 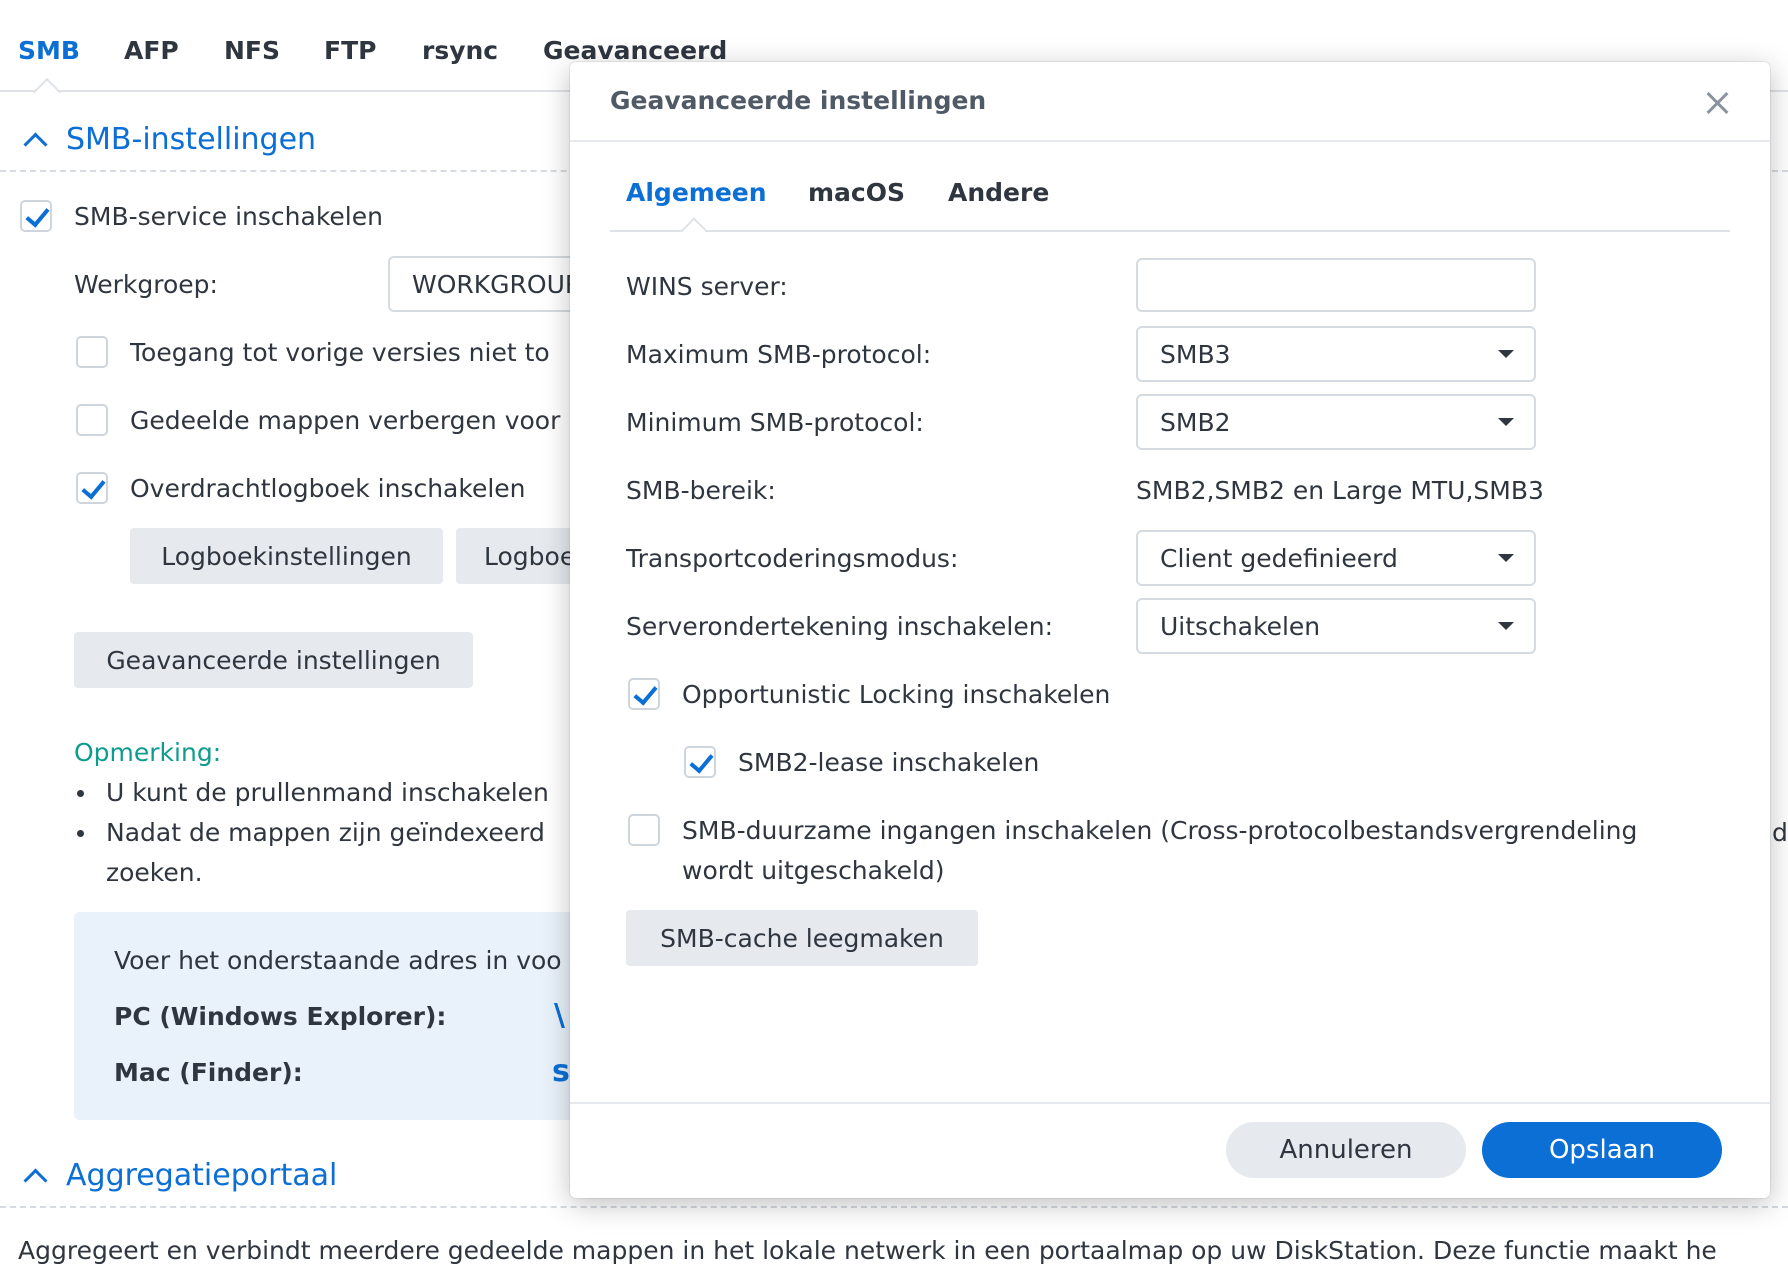 I want to click on mac-address-link: s, so click(x=561, y=1071).